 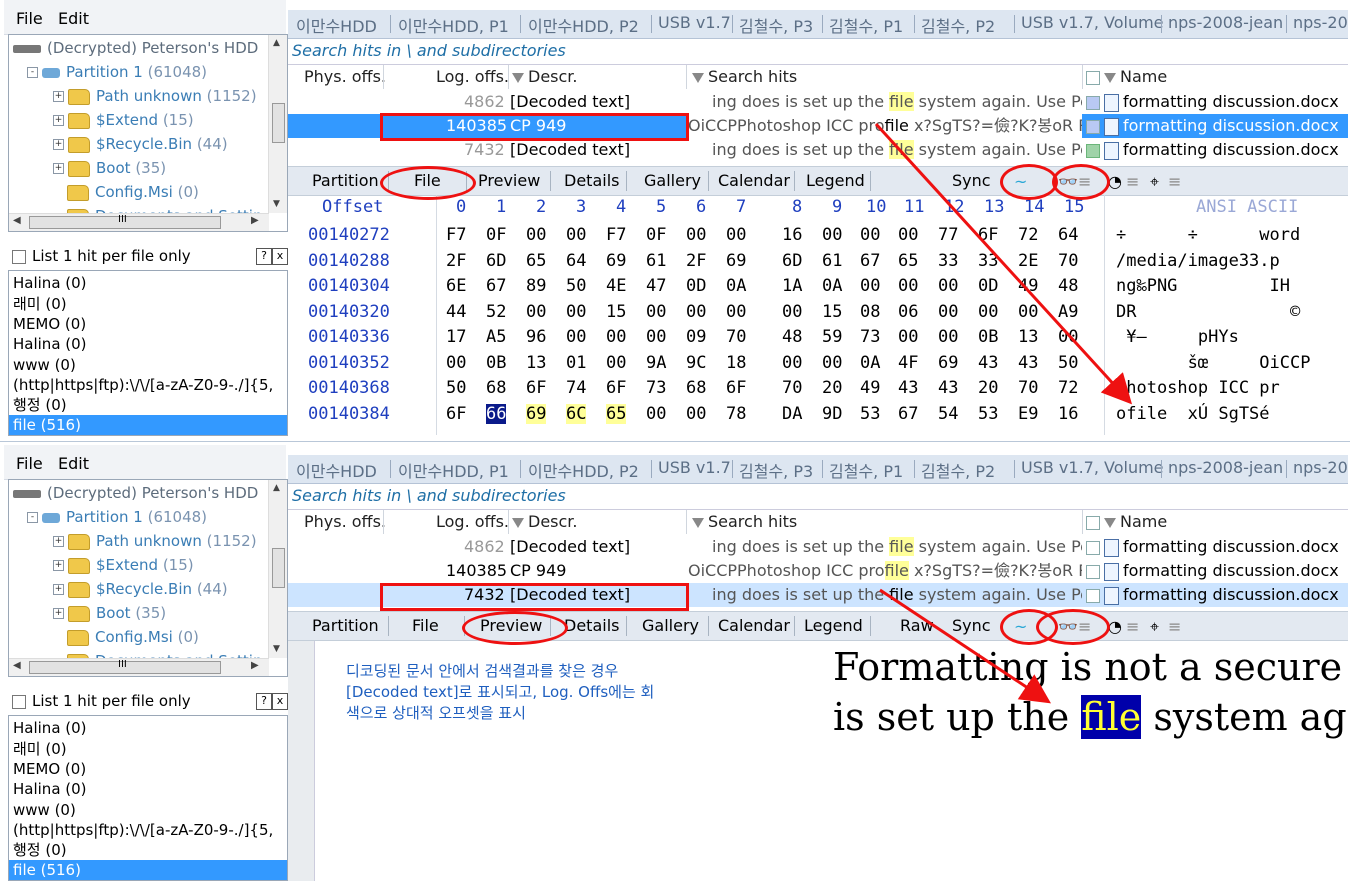 What do you see at coordinates (696, 363) in the screenshot?
I see `hex-byte: 9C` at bounding box center [696, 363].